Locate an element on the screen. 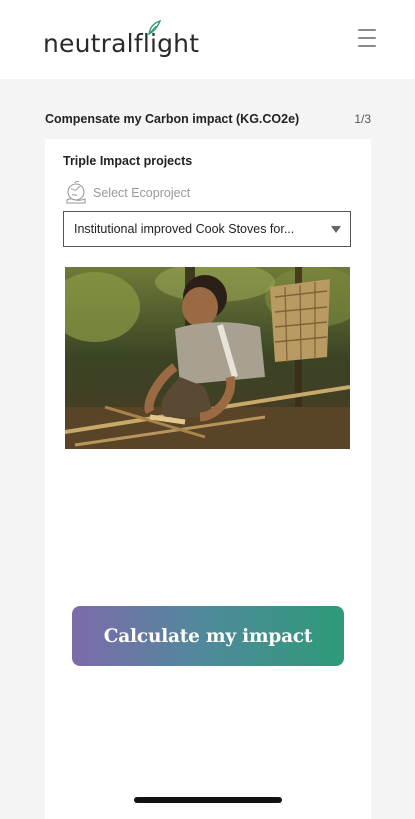  logo-text: neutralflight is located at coordinates (121, 43).